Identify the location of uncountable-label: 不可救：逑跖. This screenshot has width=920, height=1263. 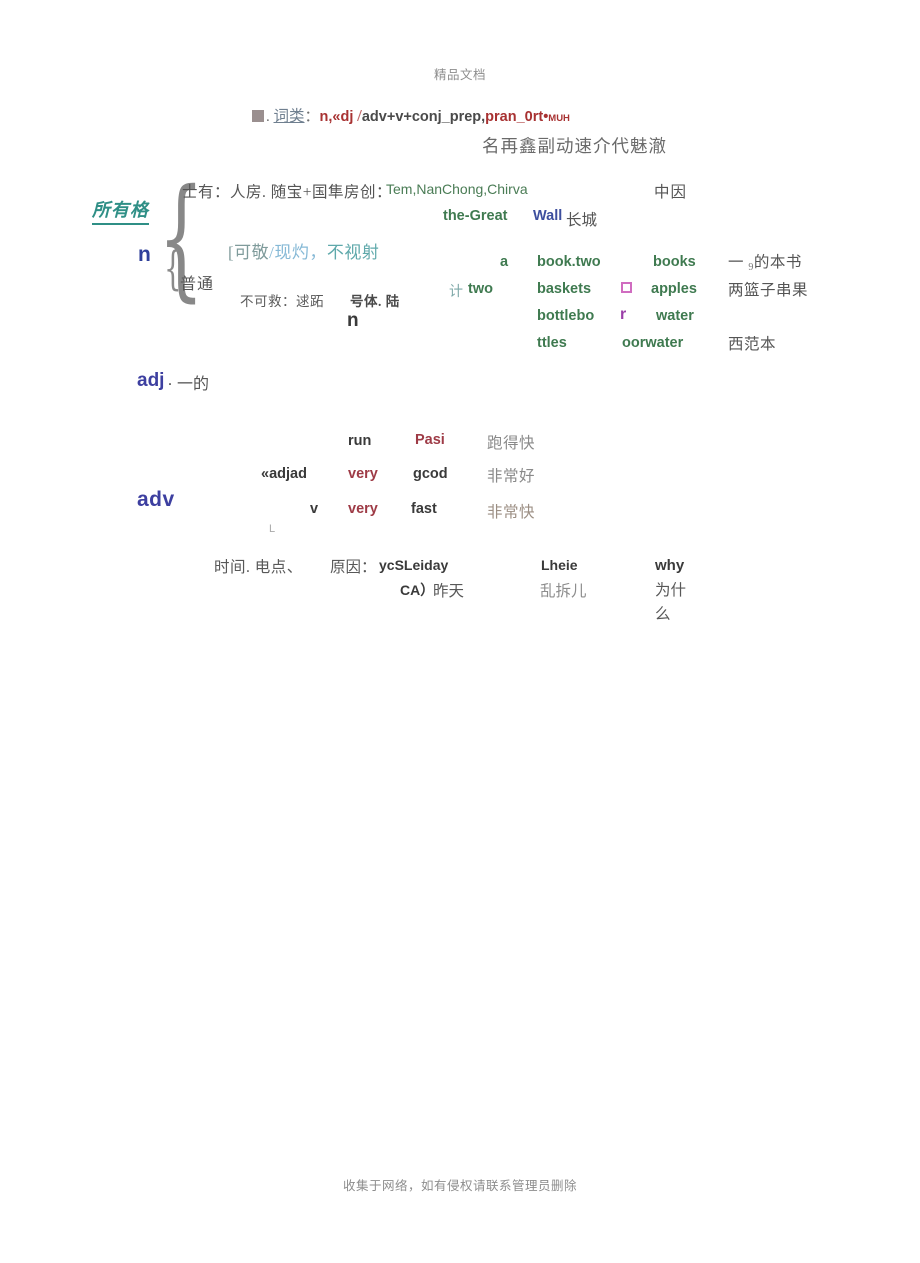
(282, 301).